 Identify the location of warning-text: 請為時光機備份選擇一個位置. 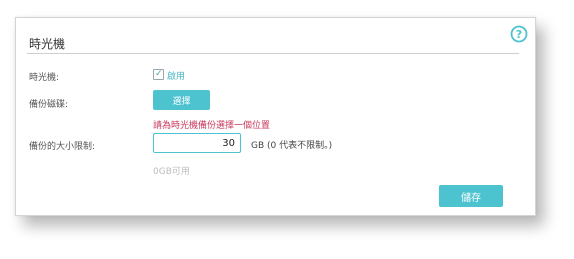
(212, 126).